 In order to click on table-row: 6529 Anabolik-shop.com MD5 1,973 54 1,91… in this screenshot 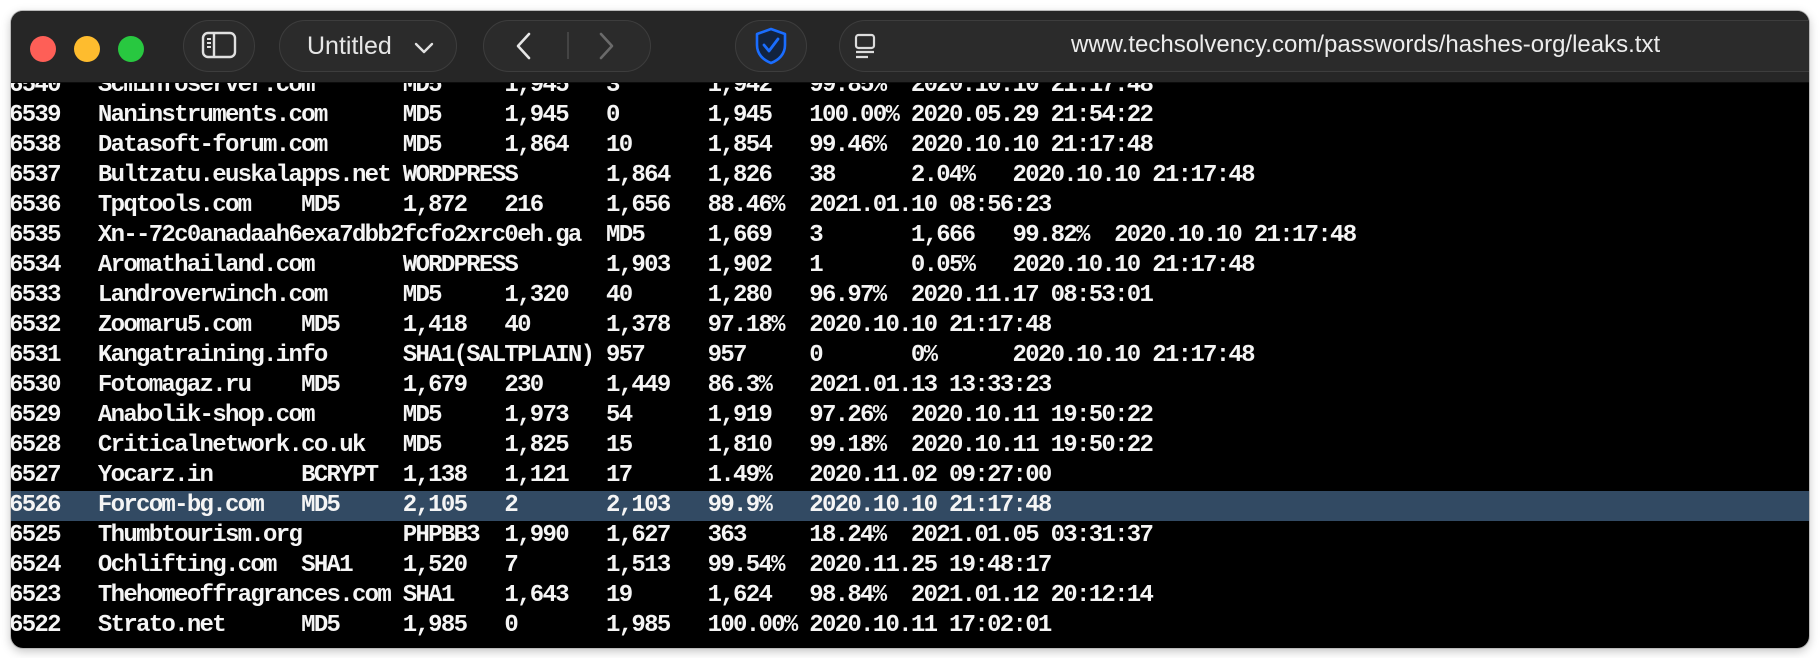, I will do `click(910, 416)`.